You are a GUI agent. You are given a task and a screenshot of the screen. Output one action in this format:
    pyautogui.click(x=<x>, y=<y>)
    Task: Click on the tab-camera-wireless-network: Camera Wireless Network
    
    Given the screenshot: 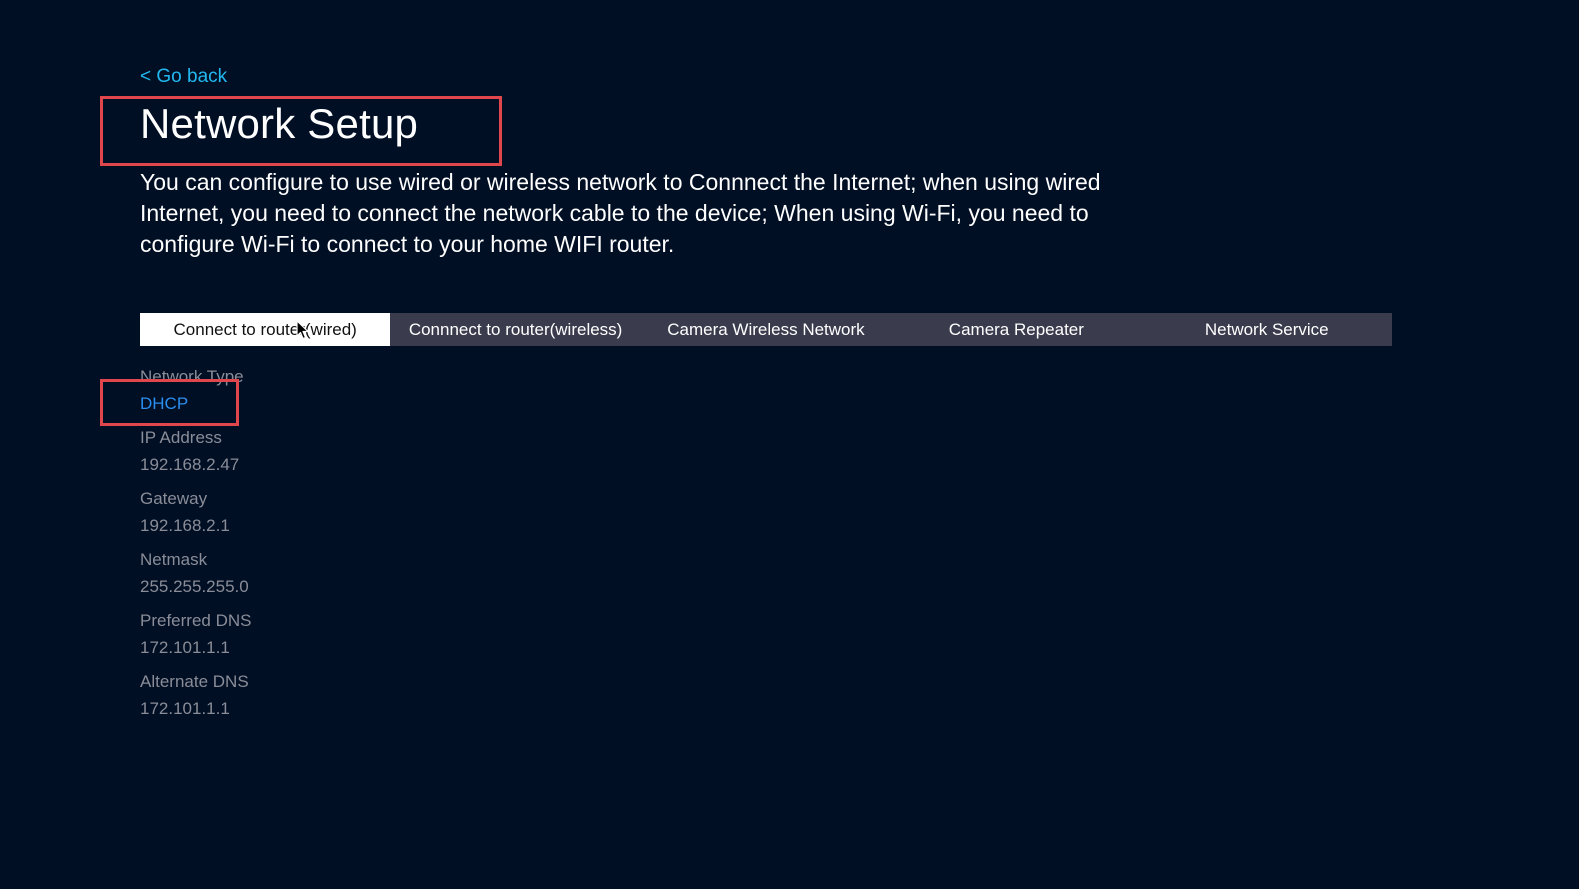 What is the action you would take?
    pyautogui.click(x=766, y=329)
    